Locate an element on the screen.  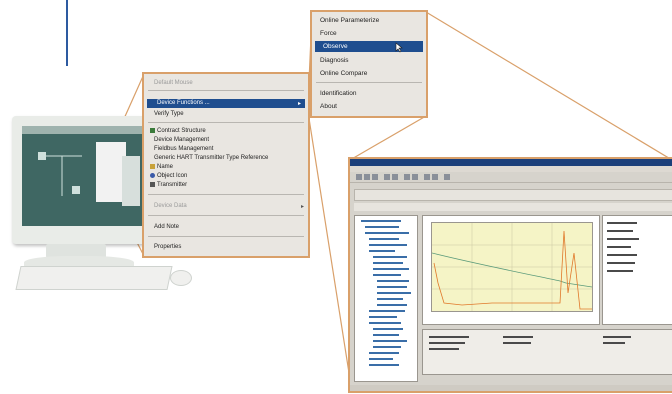
trend-series-orange is located at coordinates (512, 270).